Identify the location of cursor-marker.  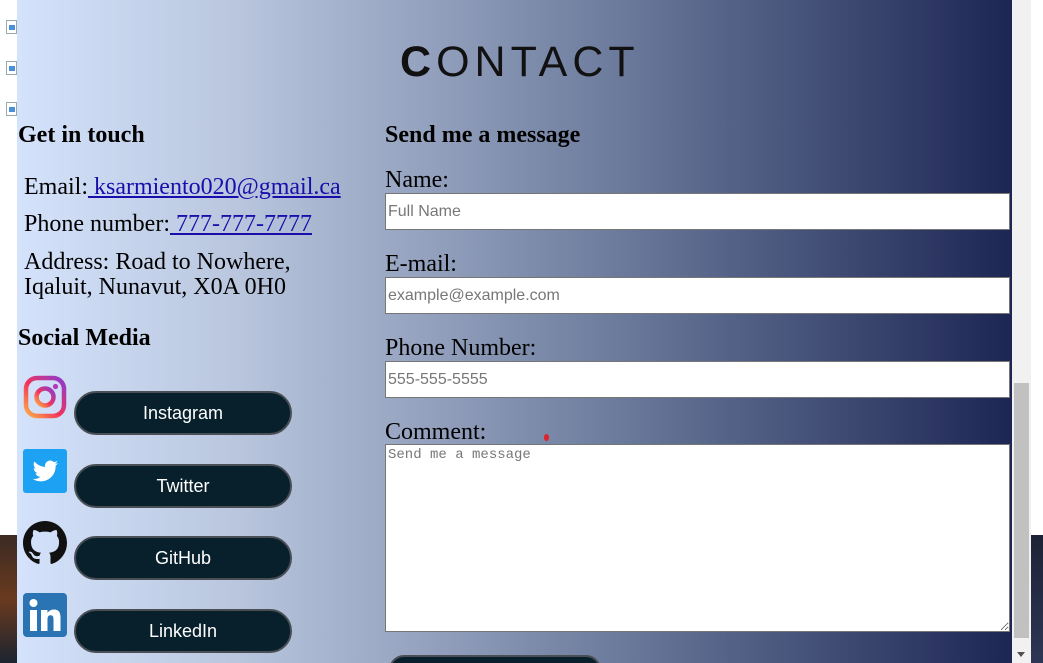
(546, 437).